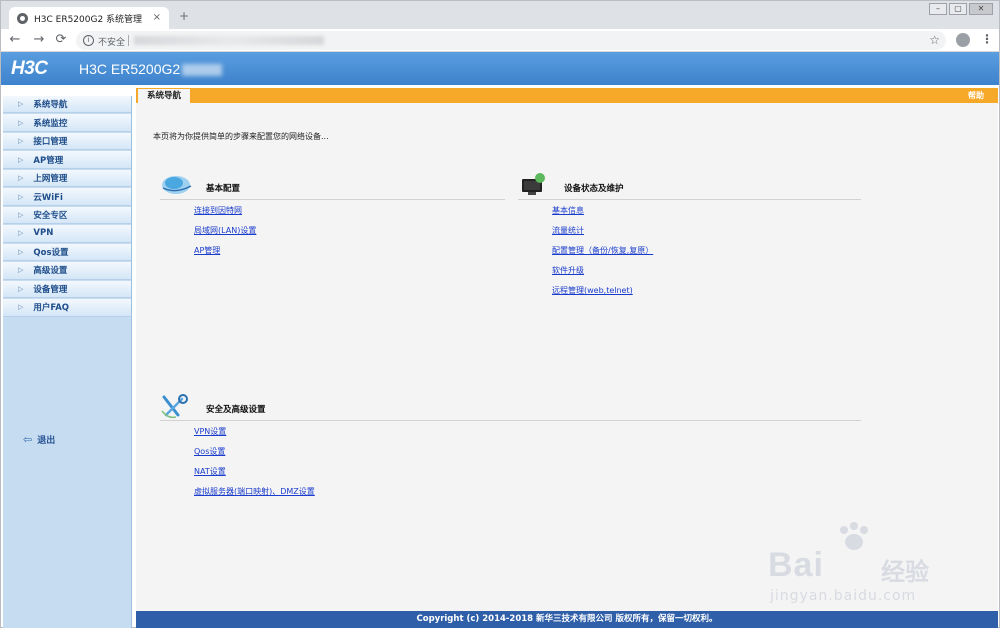  I want to click on link-lan-settings: 局域网(LAN)设置, so click(225, 230).